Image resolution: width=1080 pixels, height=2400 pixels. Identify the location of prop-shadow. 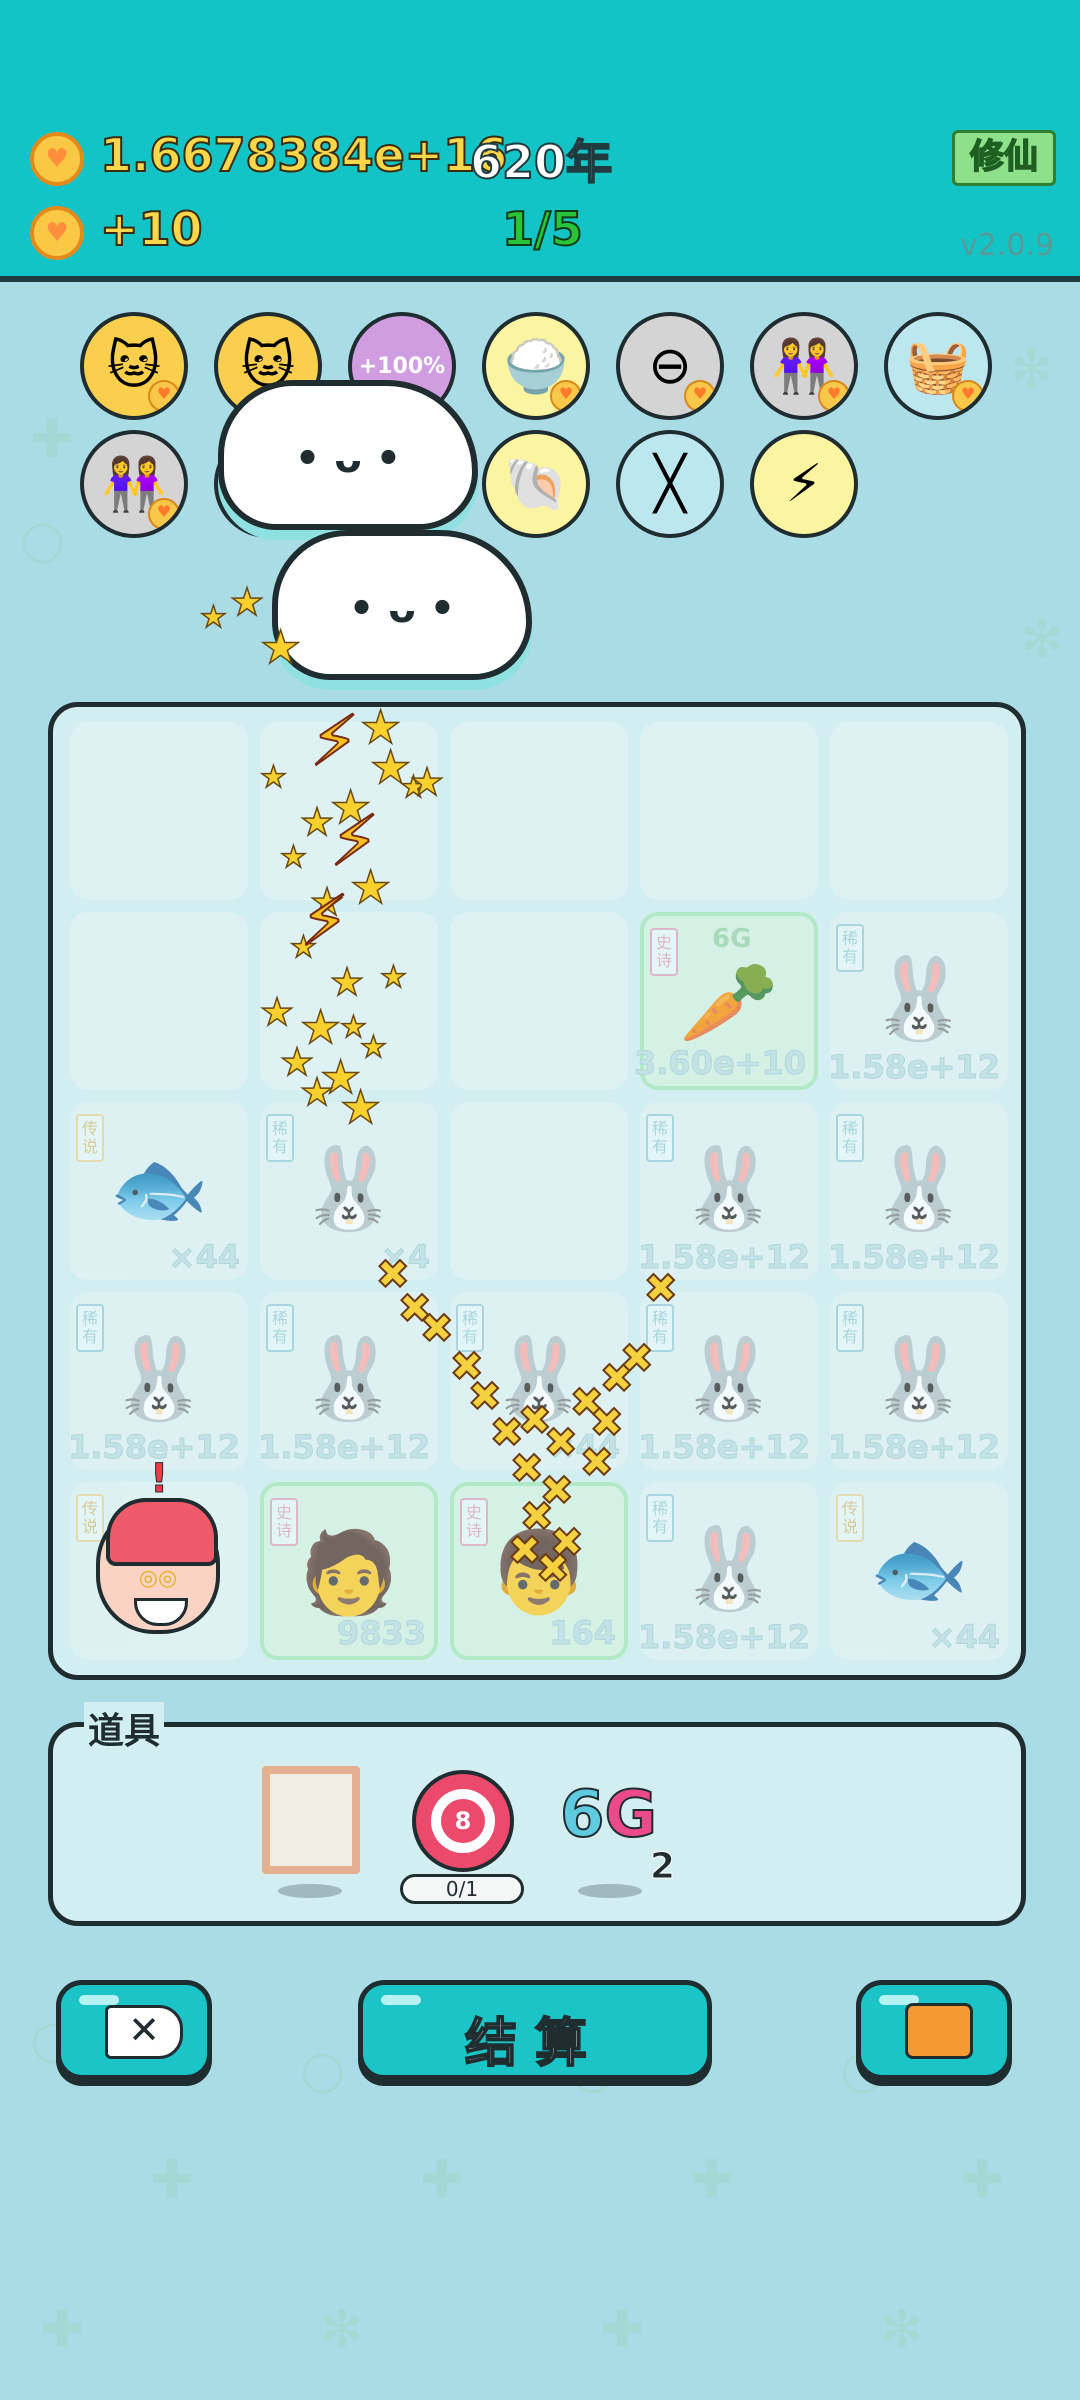
(310, 1891).